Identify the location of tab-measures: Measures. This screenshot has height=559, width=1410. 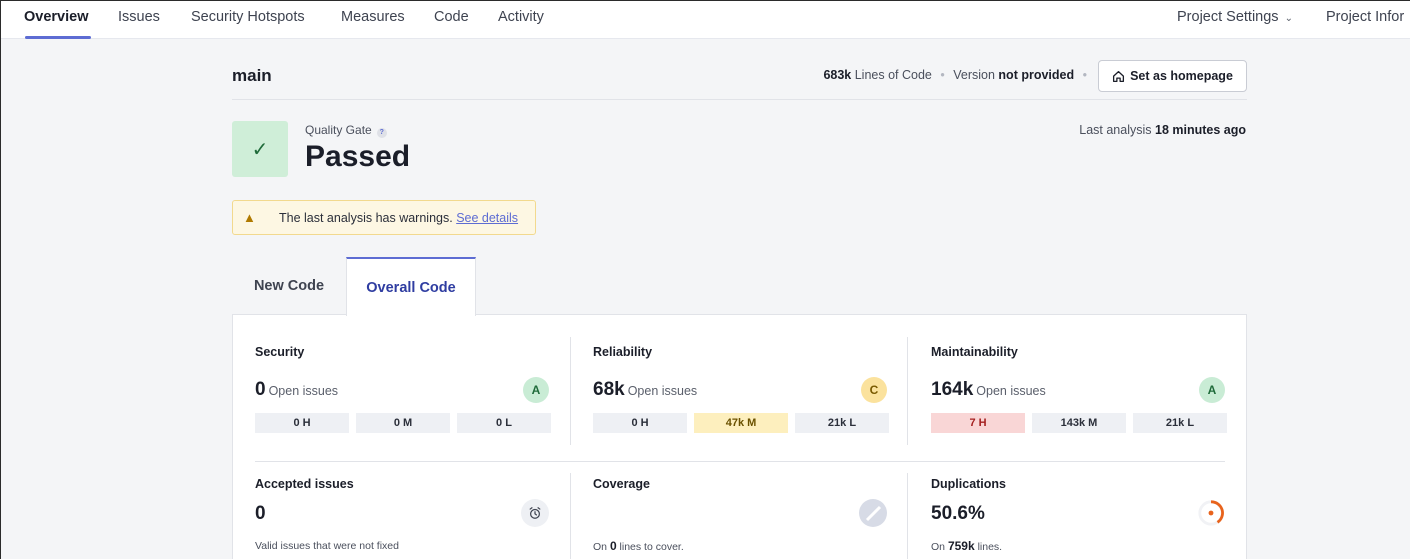
(373, 17).